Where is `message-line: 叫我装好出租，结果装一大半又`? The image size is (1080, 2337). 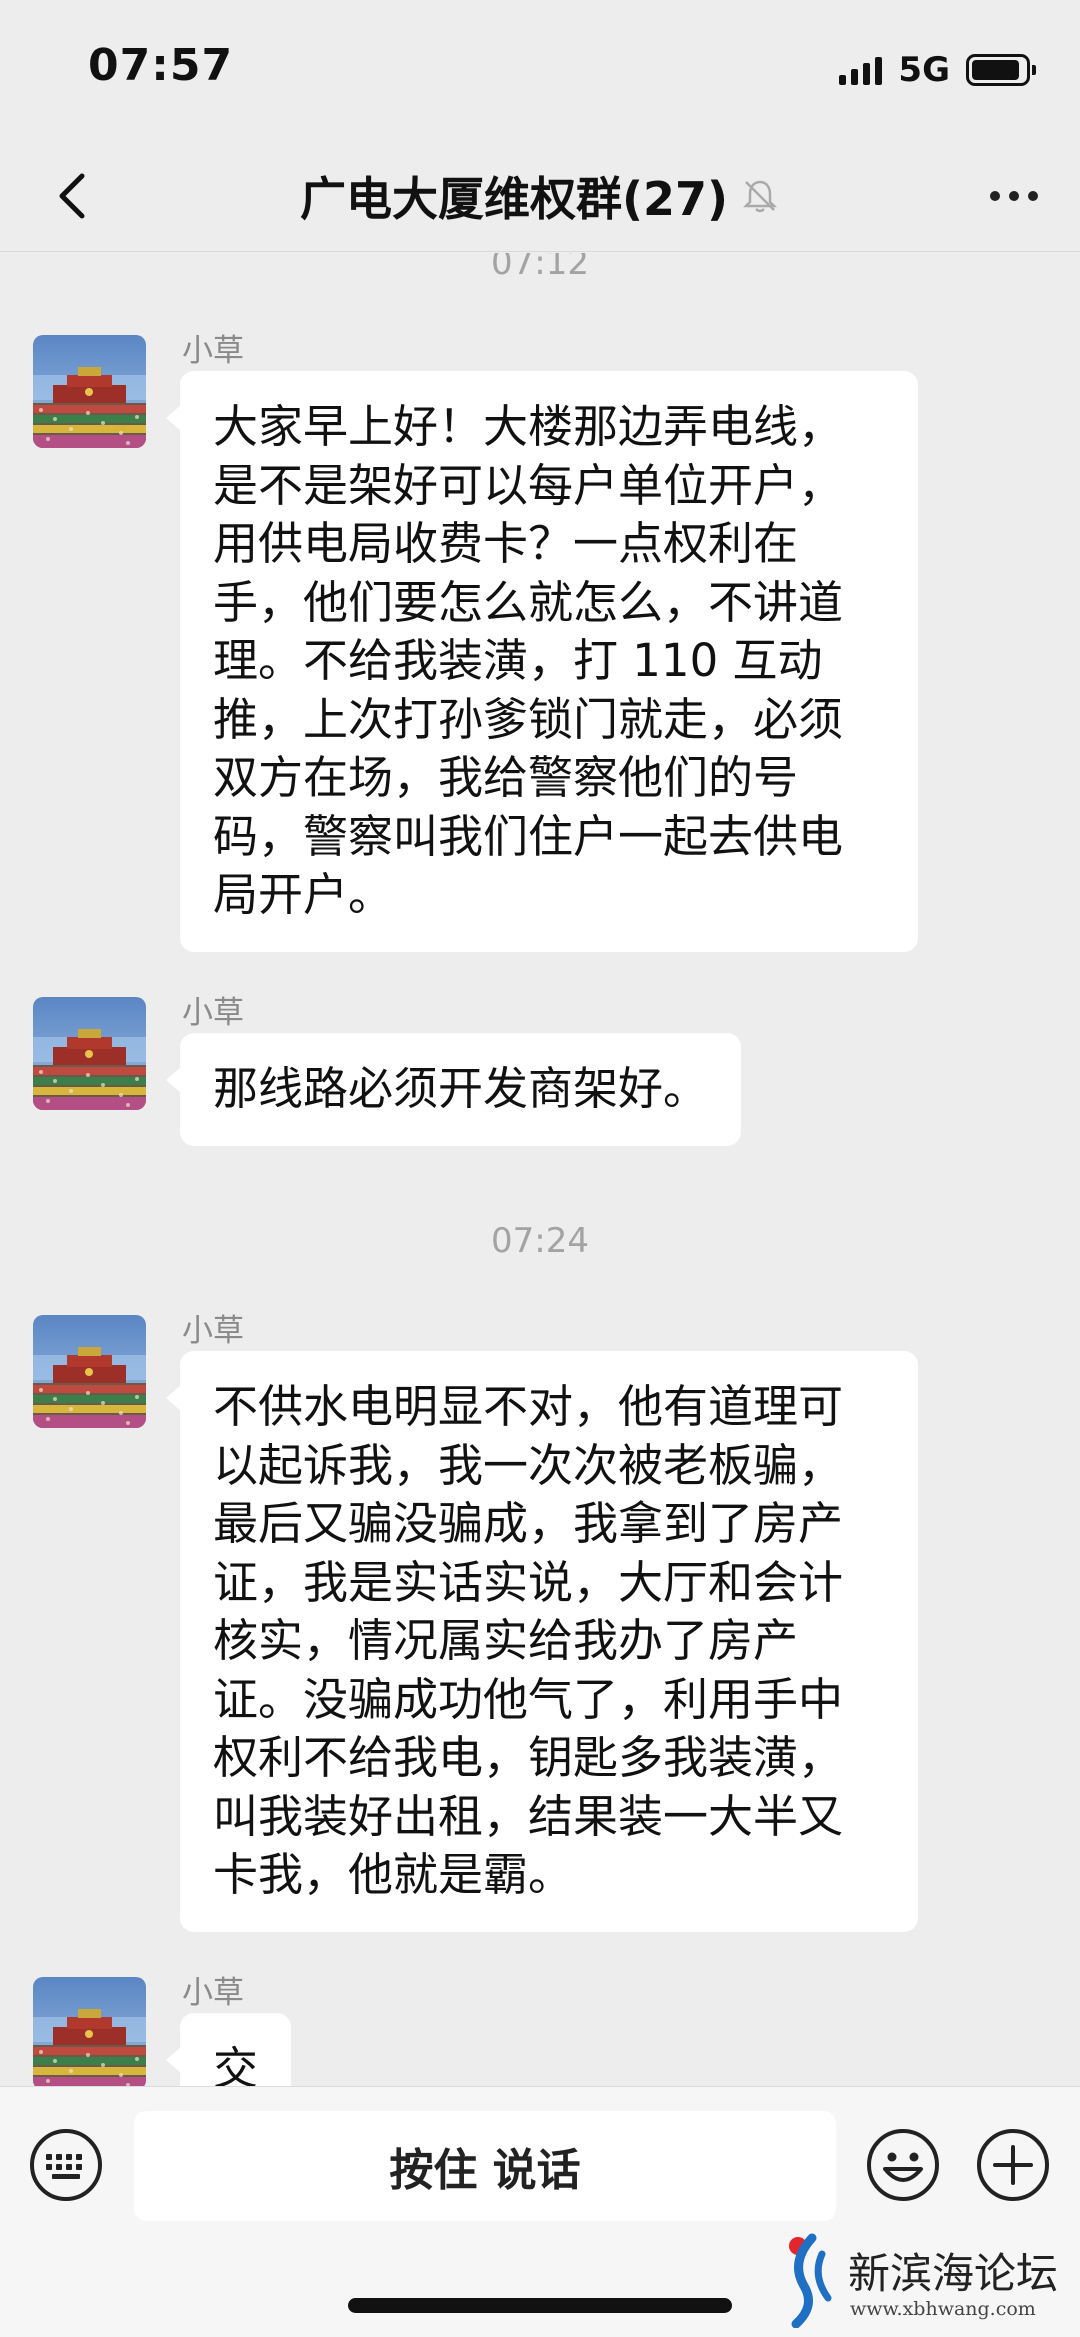 message-line: 叫我装好出租，结果装一大半又 is located at coordinates (528, 1816).